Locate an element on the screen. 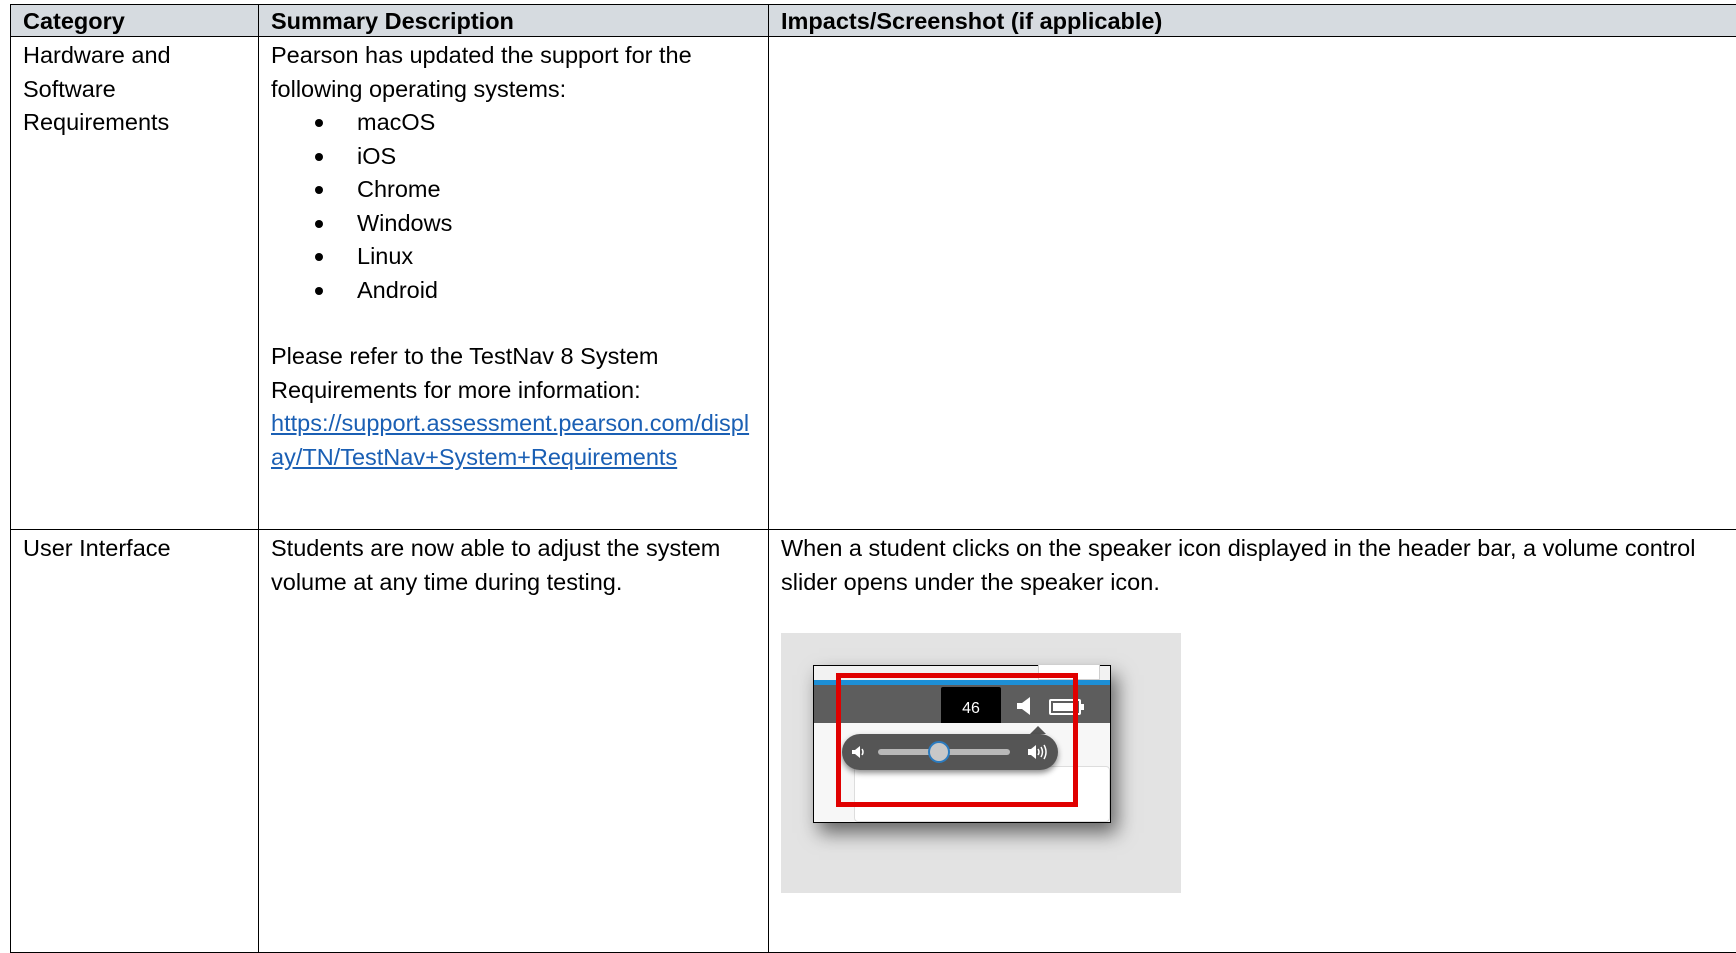 Image resolution: width=1736 pixels, height=953 pixels. header-impacts-screenshot: Impacts/Screenshot (if applicable) is located at coordinates (1252, 21).